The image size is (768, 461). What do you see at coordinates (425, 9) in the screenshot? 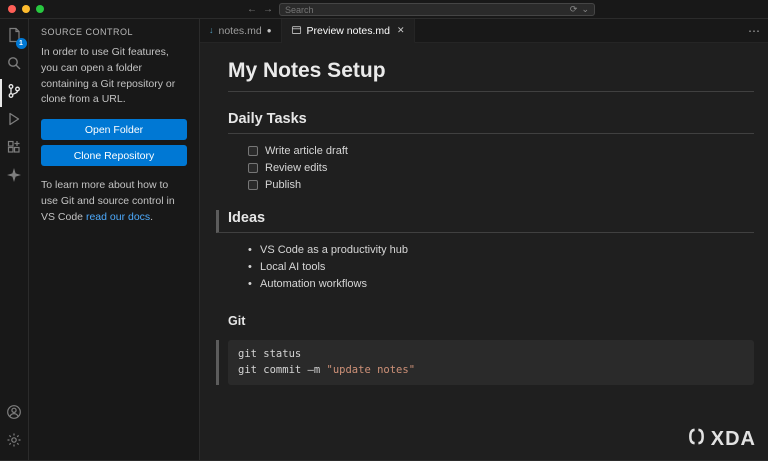
I see `search-input` at bounding box center [425, 9].